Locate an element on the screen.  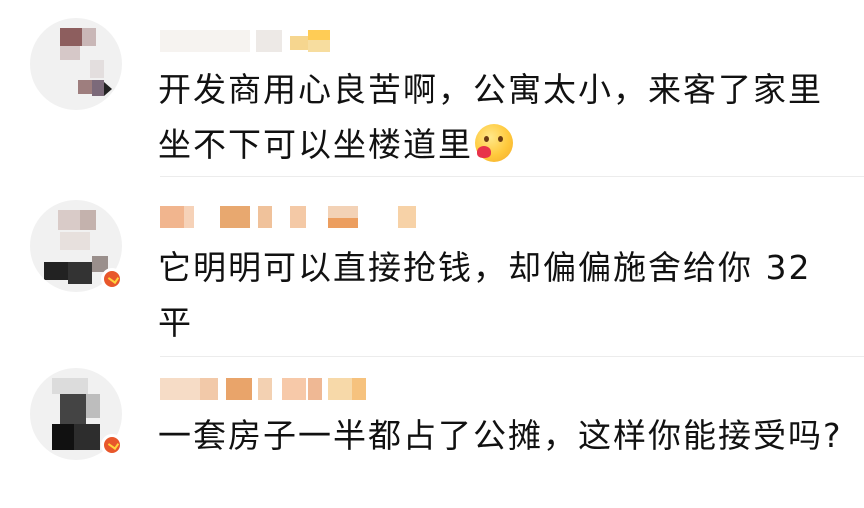
comment-text: 开发商用心良苦啊，公寓太小，来客了家里坐不下可以坐楼道里 is located at coordinates (490, 117).